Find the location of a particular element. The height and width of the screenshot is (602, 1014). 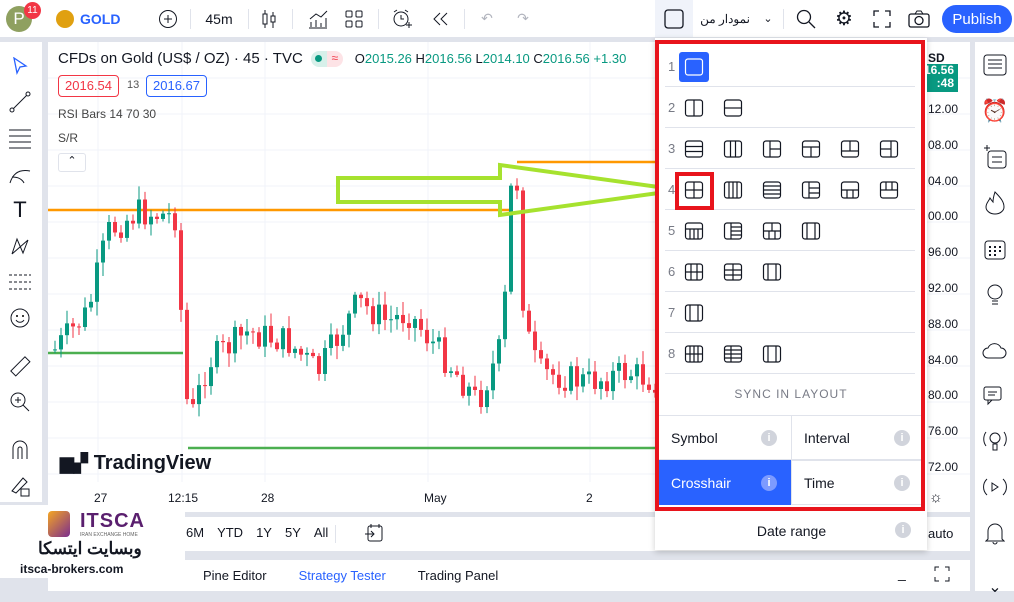

layout-option-5-4-icon is located at coordinates (811, 231).